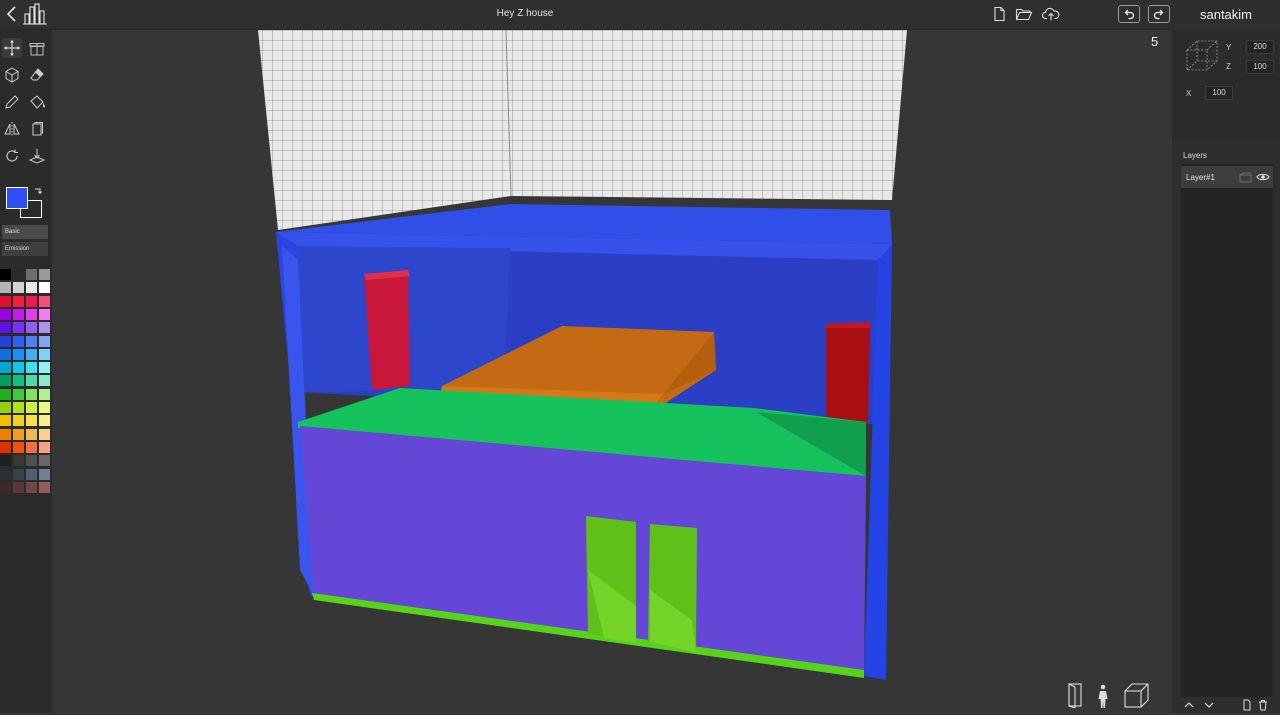 This screenshot has height=715, width=1280. Describe the element at coordinates (1245, 177) in the screenshot. I see `layer-lock-icon` at that location.